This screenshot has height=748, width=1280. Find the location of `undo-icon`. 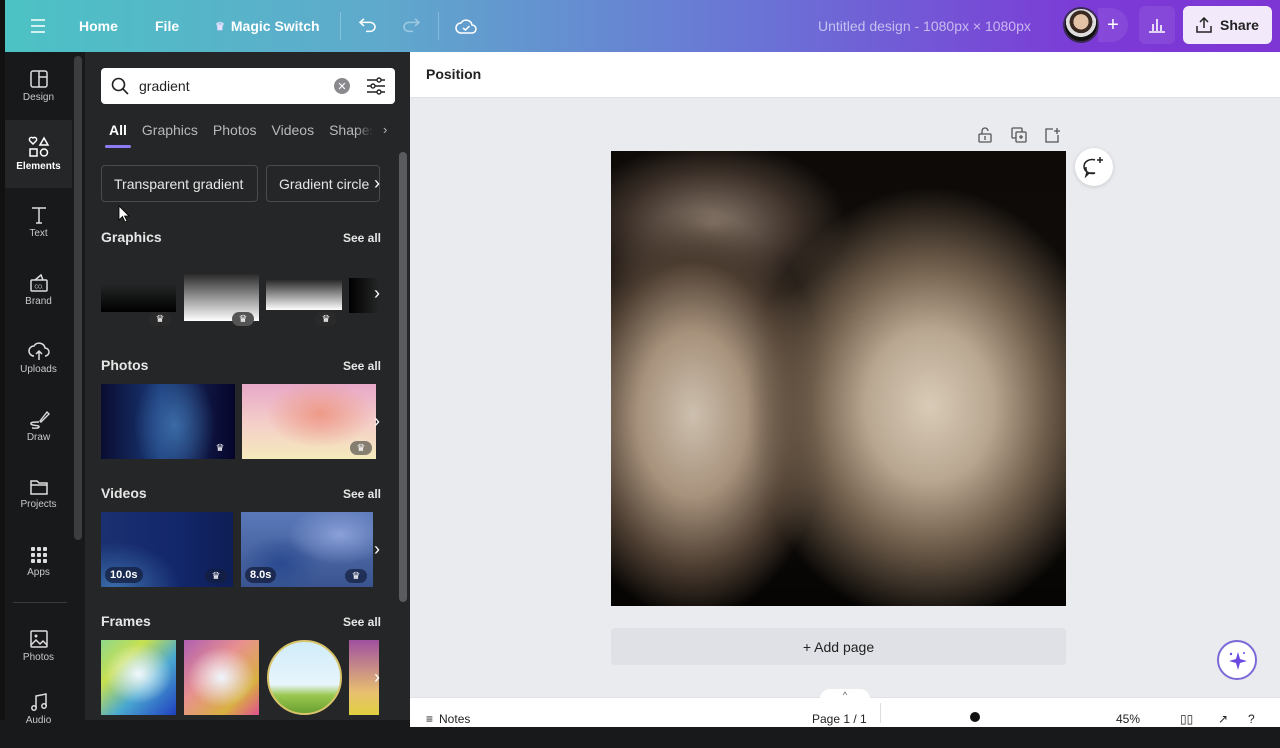

undo-icon is located at coordinates (368, 26).